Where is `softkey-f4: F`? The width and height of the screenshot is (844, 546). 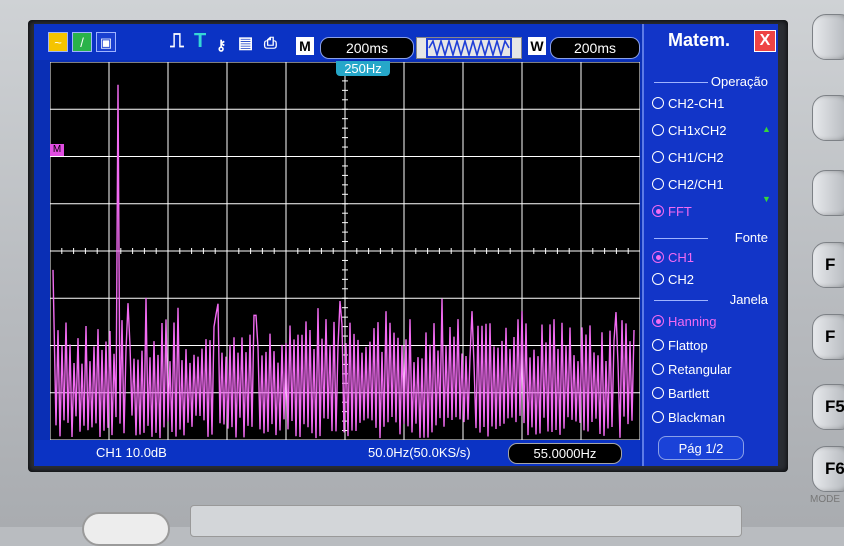
softkey-f4: F is located at coordinates (828, 337).